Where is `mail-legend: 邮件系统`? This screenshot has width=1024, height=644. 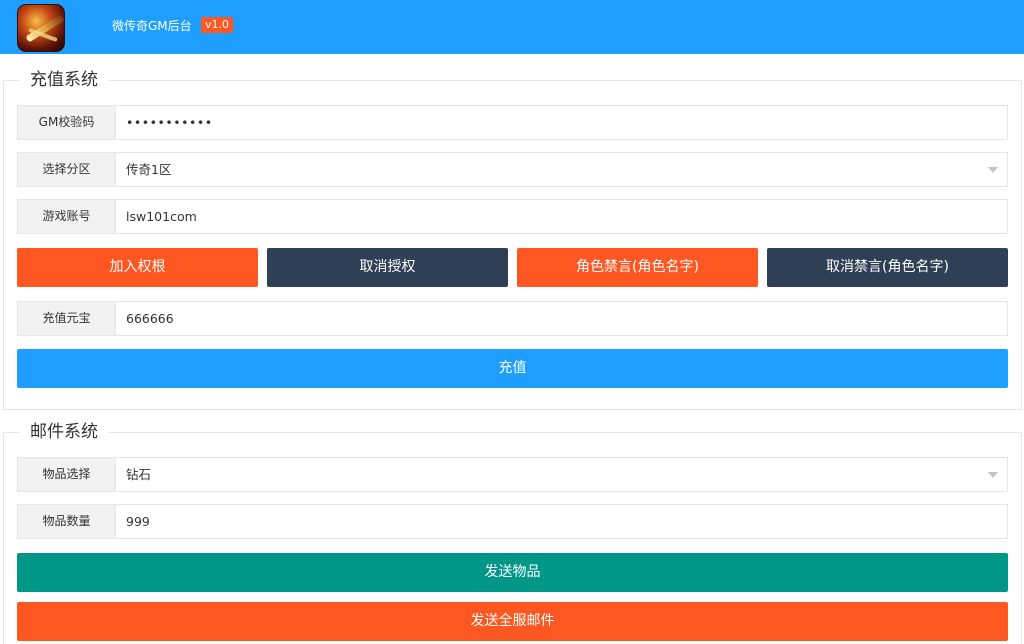 mail-legend: 邮件系统 is located at coordinates (64, 432).